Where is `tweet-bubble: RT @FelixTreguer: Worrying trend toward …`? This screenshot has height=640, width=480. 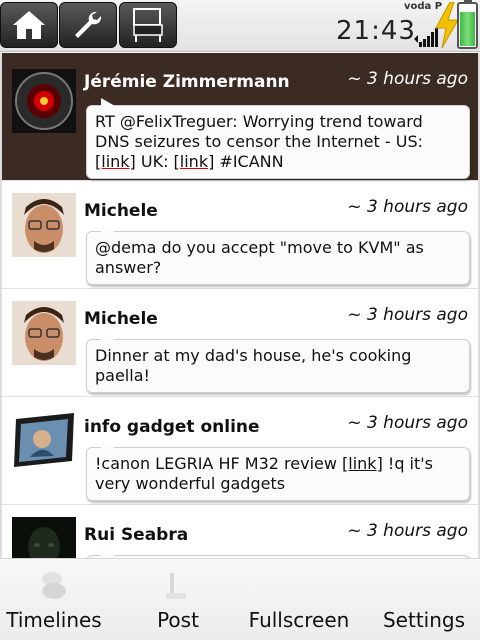 tweet-bubble: RT @FelixTreguer: Worrying trend toward … is located at coordinates (278, 138).